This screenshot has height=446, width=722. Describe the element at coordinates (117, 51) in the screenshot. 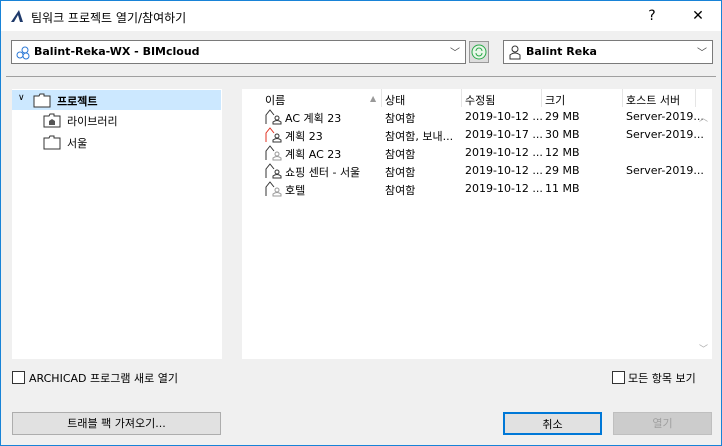

I see `server-value: Balint-Reka-WX - BIMcloud` at that location.